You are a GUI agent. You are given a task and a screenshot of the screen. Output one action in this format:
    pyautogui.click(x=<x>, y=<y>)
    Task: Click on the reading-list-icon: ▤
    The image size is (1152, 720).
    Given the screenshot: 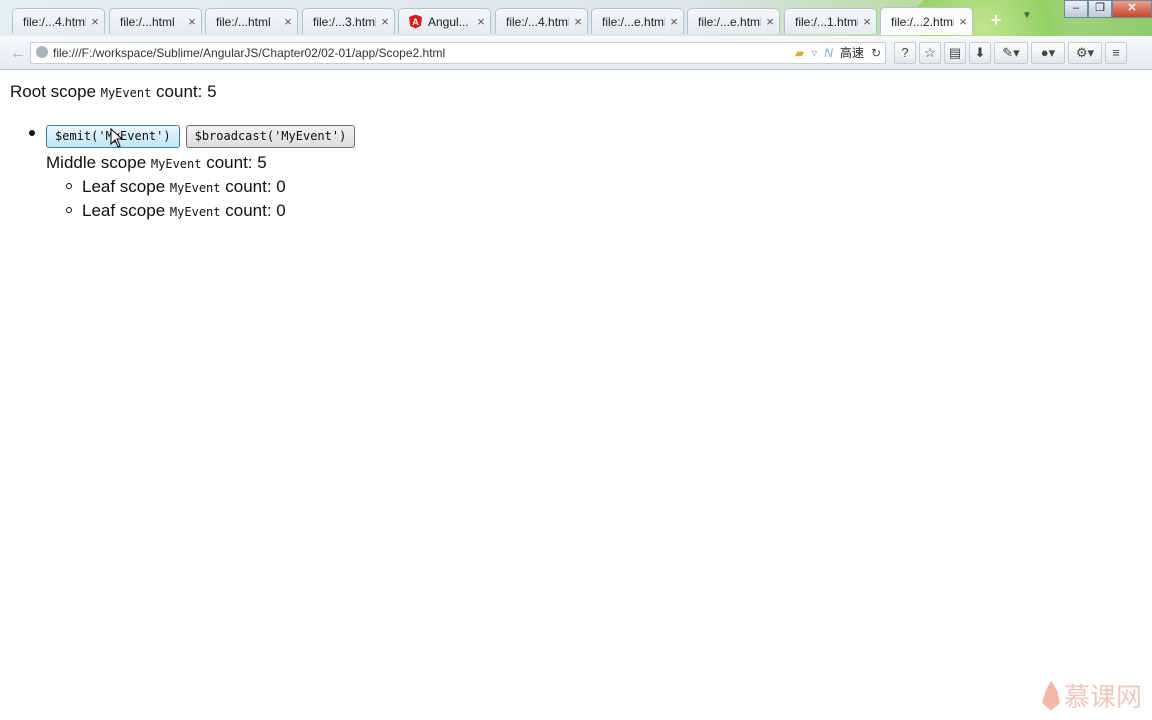 What is the action you would take?
    pyautogui.click(x=955, y=53)
    